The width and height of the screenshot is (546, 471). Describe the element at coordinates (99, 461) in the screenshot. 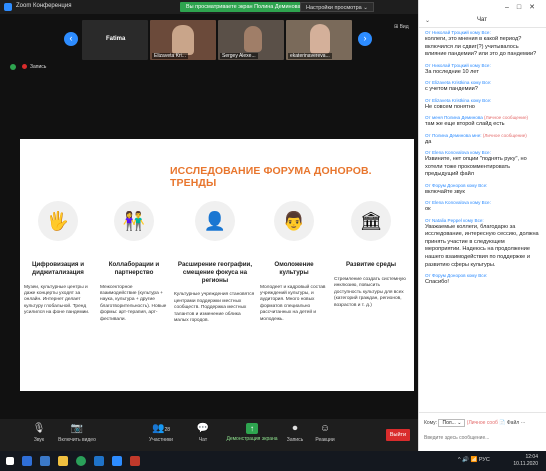

I see `browser-icon` at that location.